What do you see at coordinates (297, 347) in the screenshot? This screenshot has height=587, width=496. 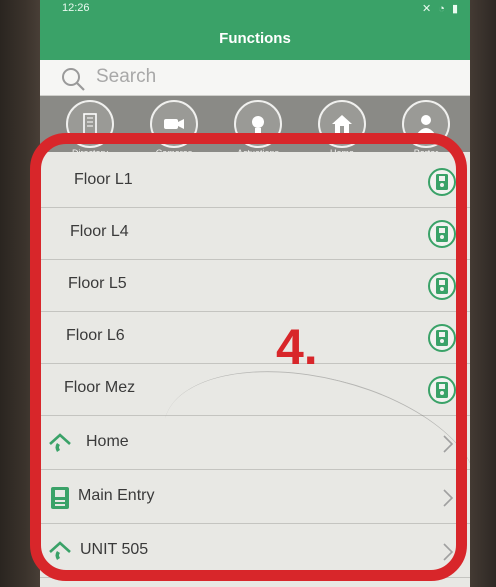 I see `annotation-step-number: 4.` at bounding box center [297, 347].